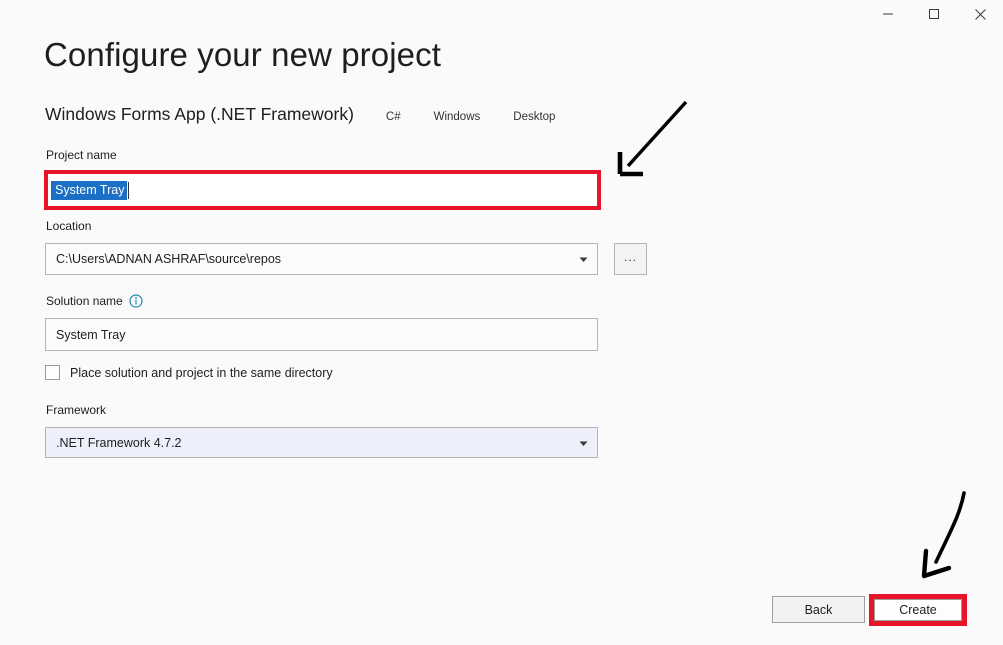 This screenshot has height=645, width=1003. What do you see at coordinates (52, 372) in the screenshot?
I see `same-directory-checkbox` at bounding box center [52, 372].